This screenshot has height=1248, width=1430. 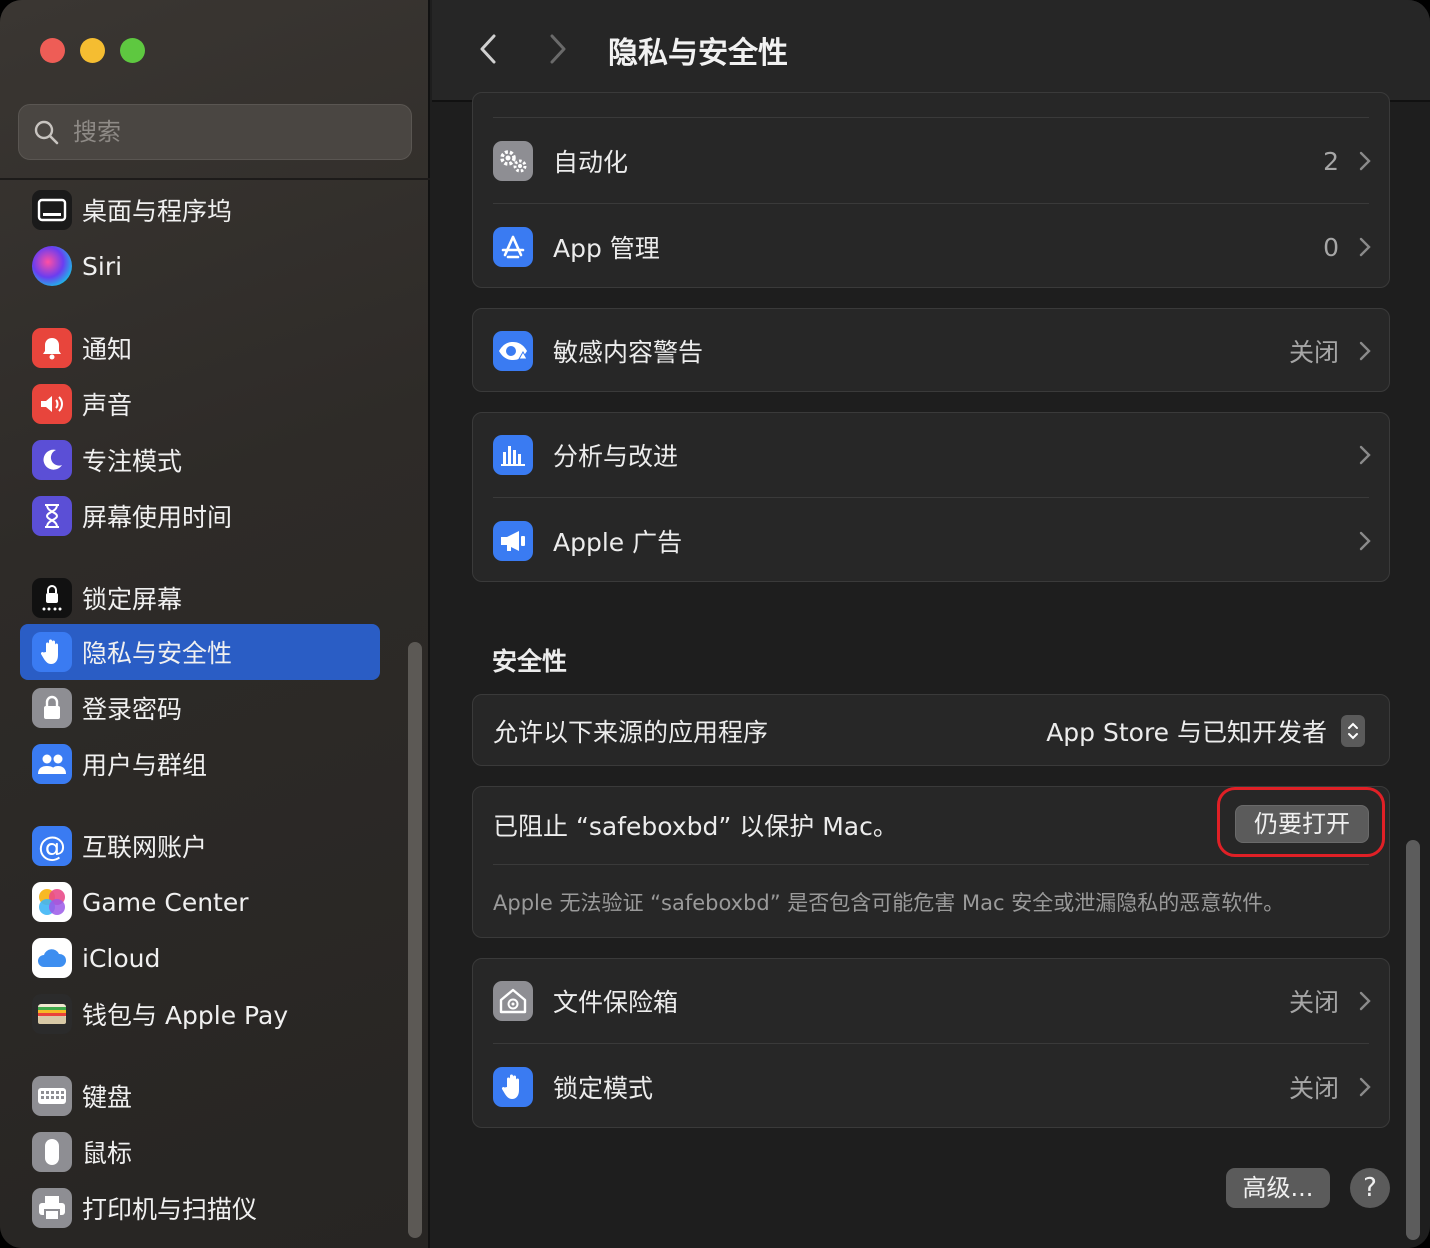 What do you see at coordinates (513, 541) in the screenshot?
I see `megaphone-icon` at bounding box center [513, 541].